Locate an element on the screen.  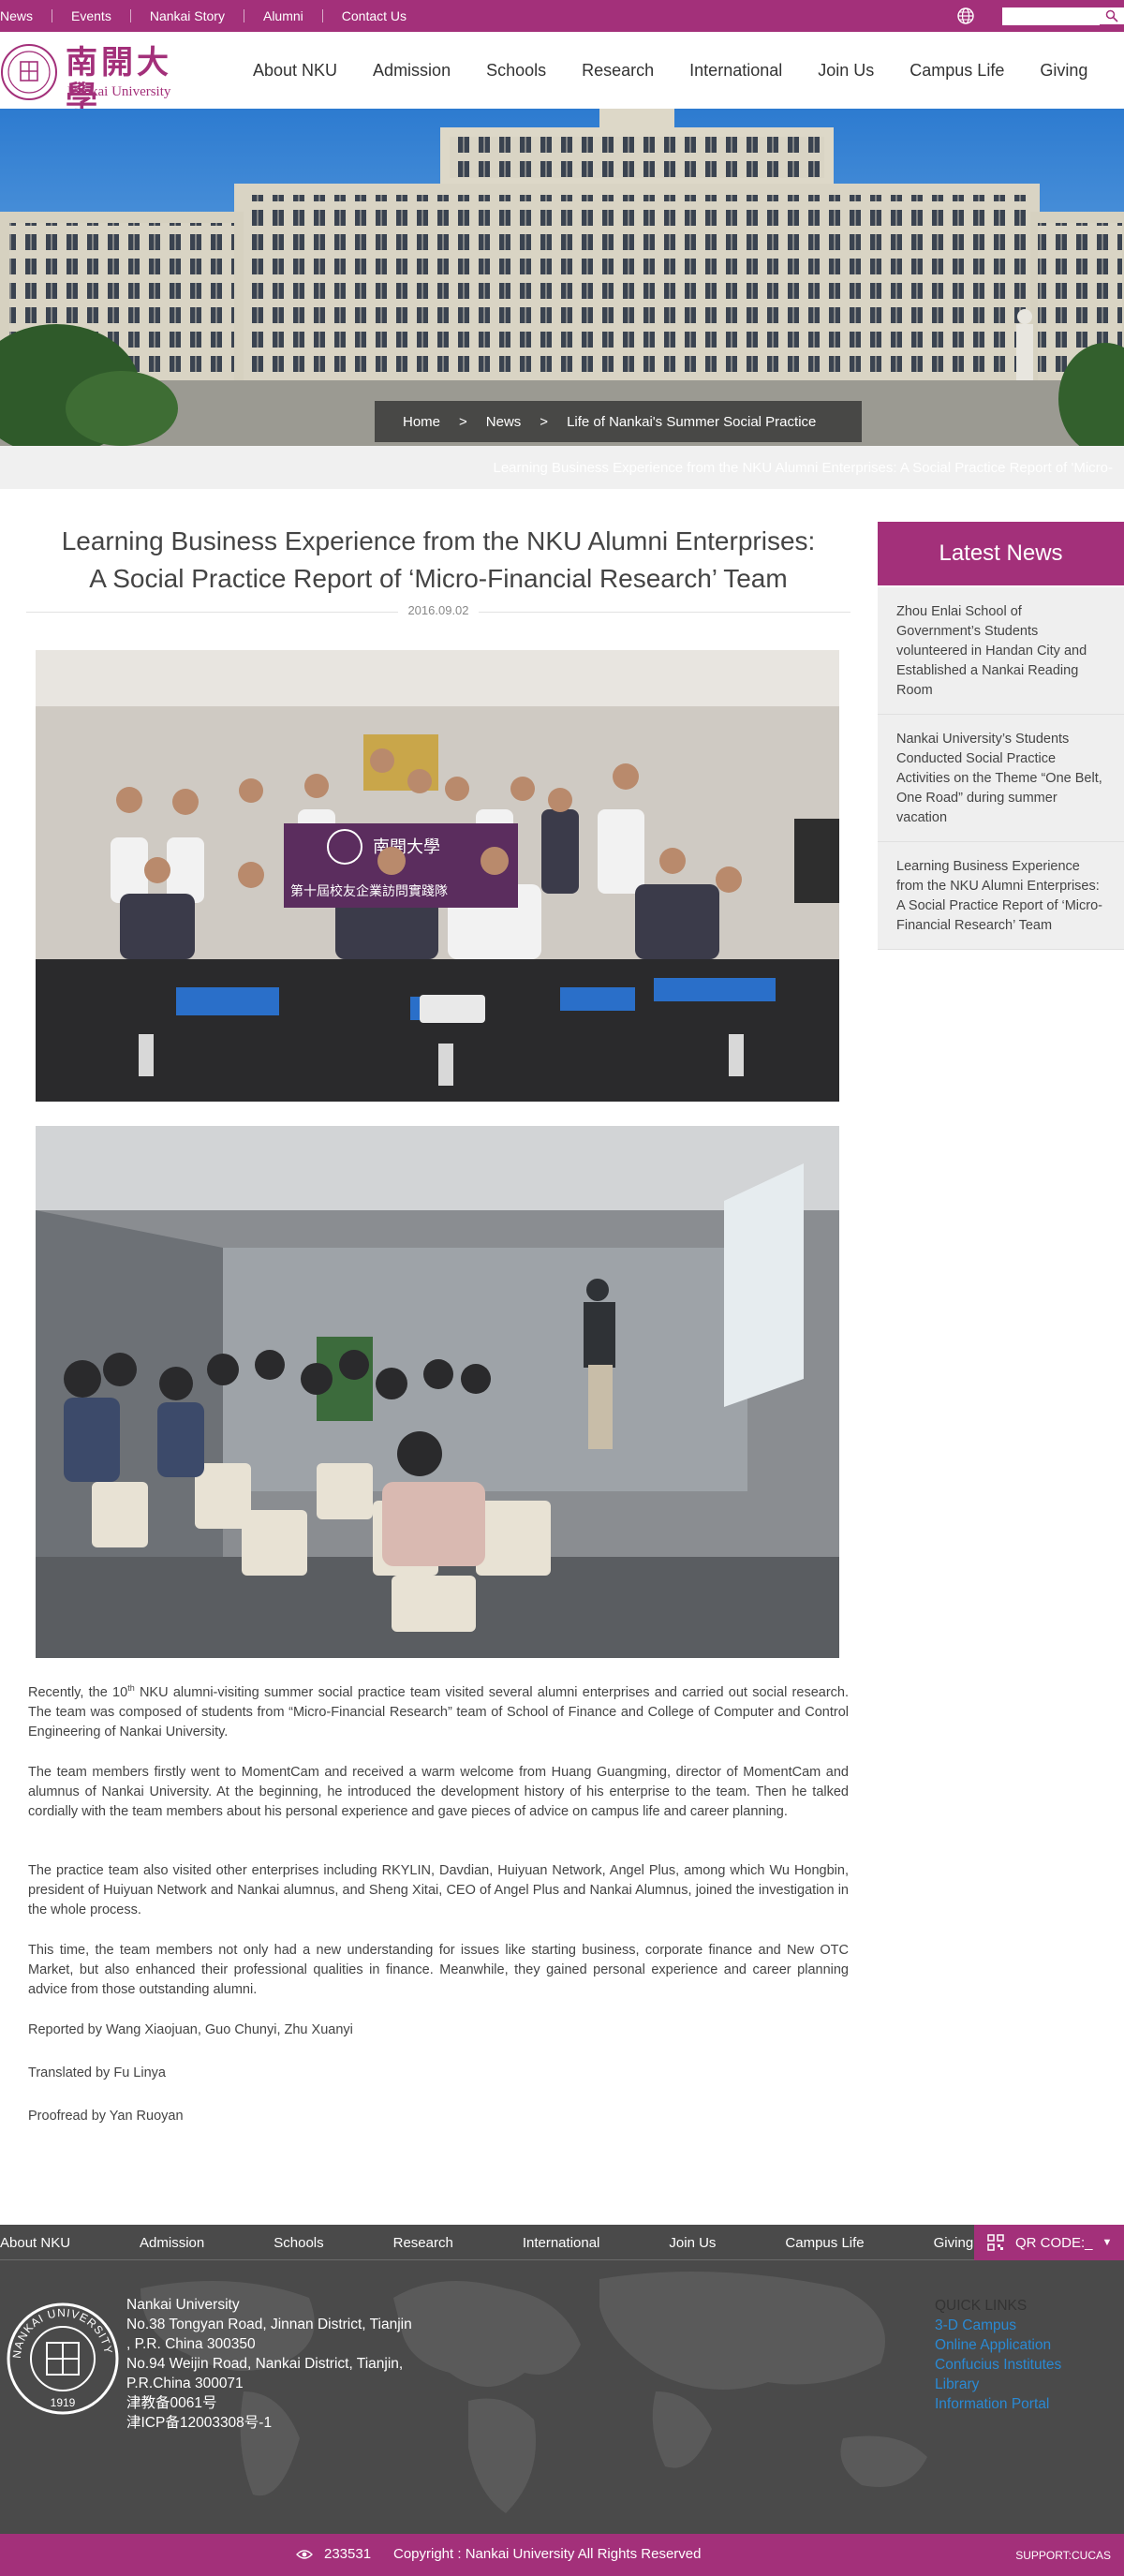
hero-banner-image is located at coordinates (562, 277).